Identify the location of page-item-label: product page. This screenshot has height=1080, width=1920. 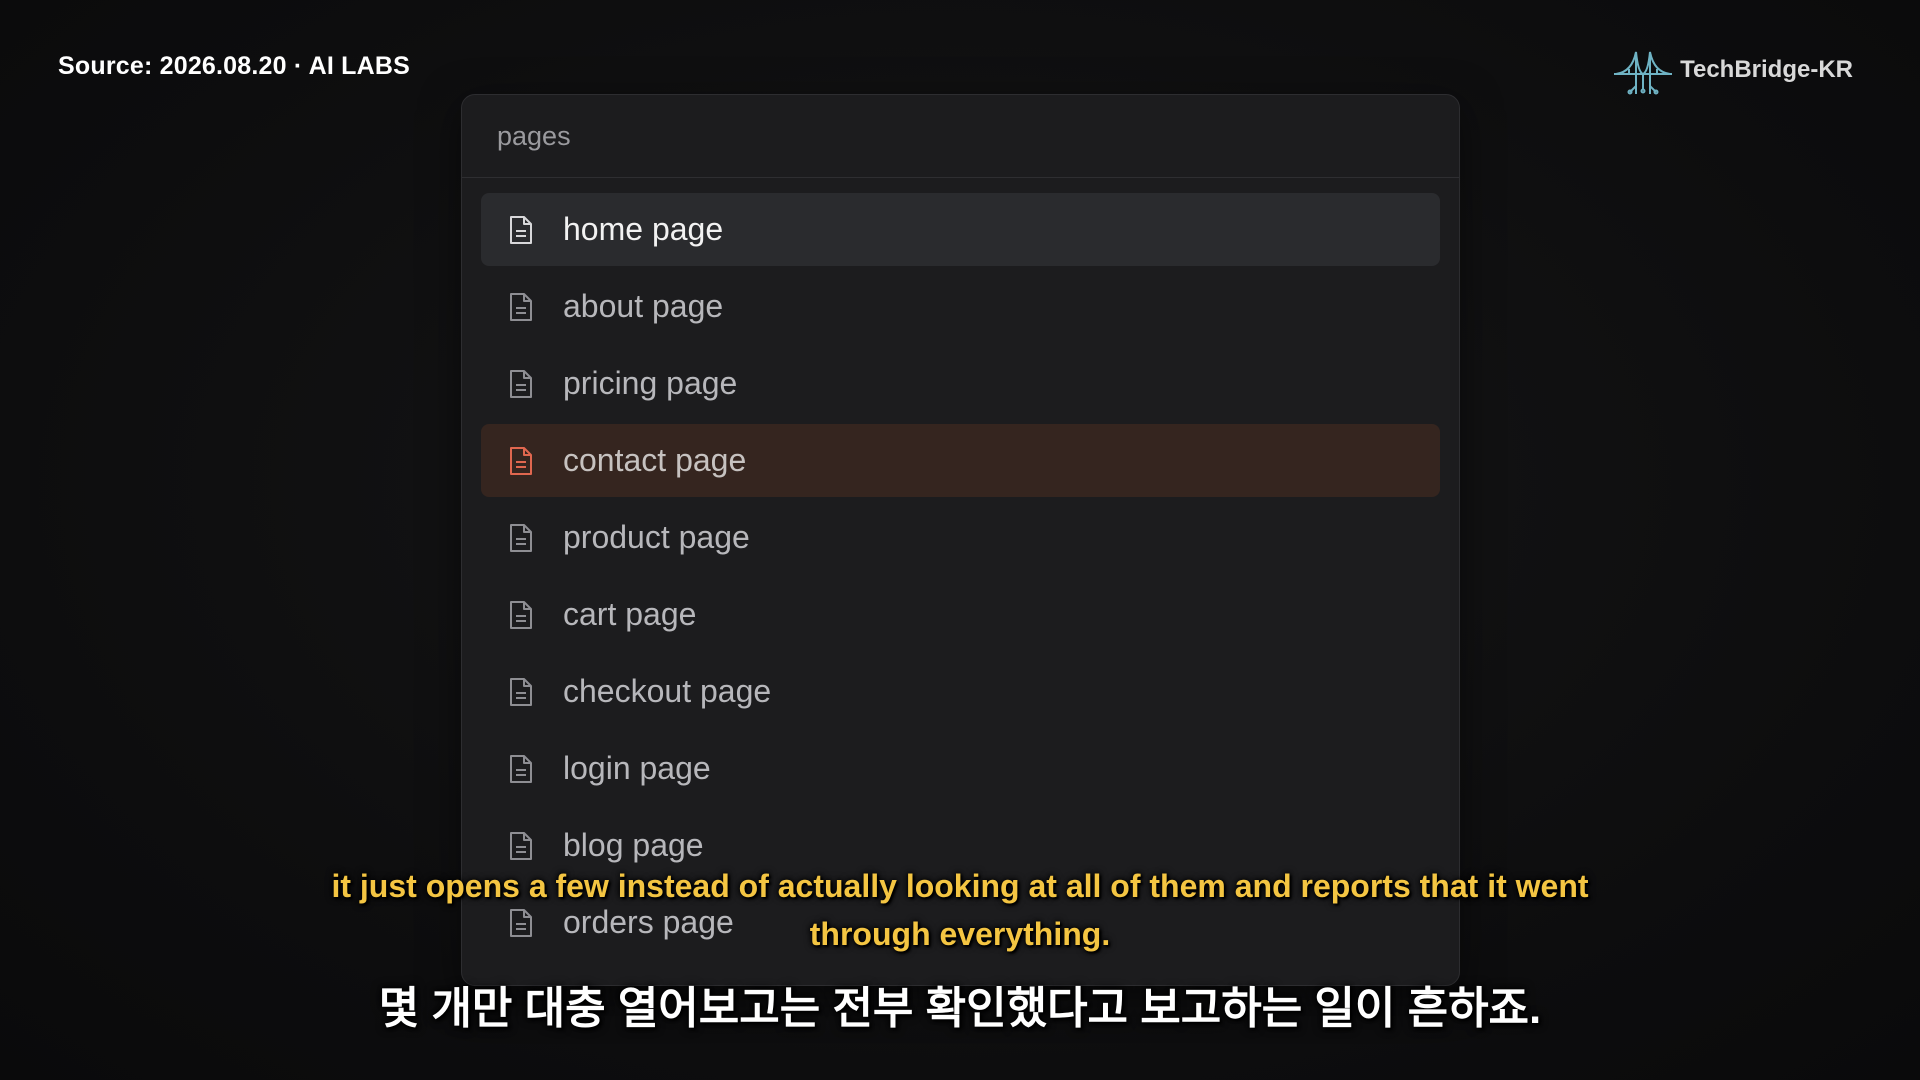
(656, 537).